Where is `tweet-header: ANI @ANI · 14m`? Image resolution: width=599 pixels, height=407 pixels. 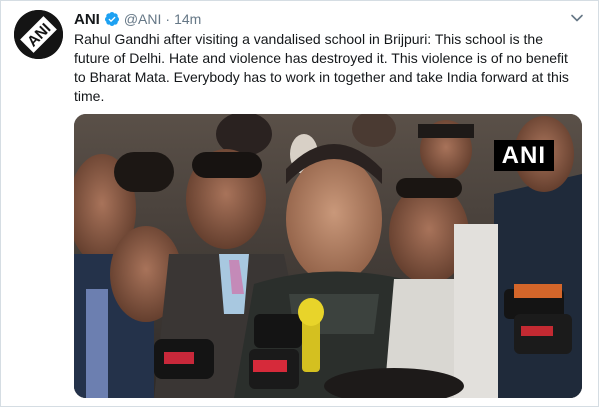 tweet-header: ANI @ANI · 14m is located at coordinates (137, 19).